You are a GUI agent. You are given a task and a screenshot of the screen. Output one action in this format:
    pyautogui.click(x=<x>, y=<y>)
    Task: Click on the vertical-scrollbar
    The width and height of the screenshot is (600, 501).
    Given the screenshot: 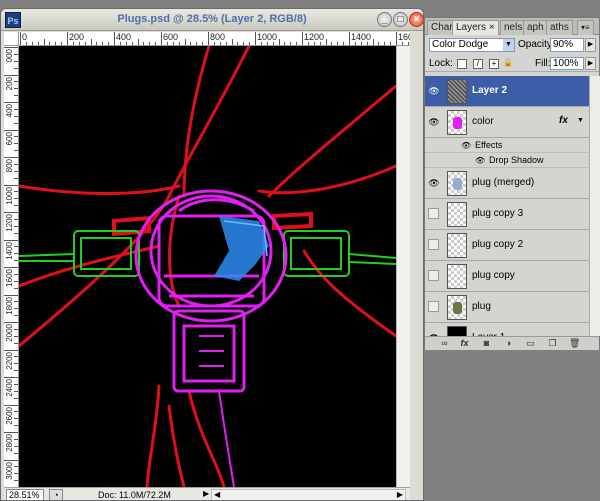 What is the action you would take?
    pyautogui.click(x=403, y=266)
    